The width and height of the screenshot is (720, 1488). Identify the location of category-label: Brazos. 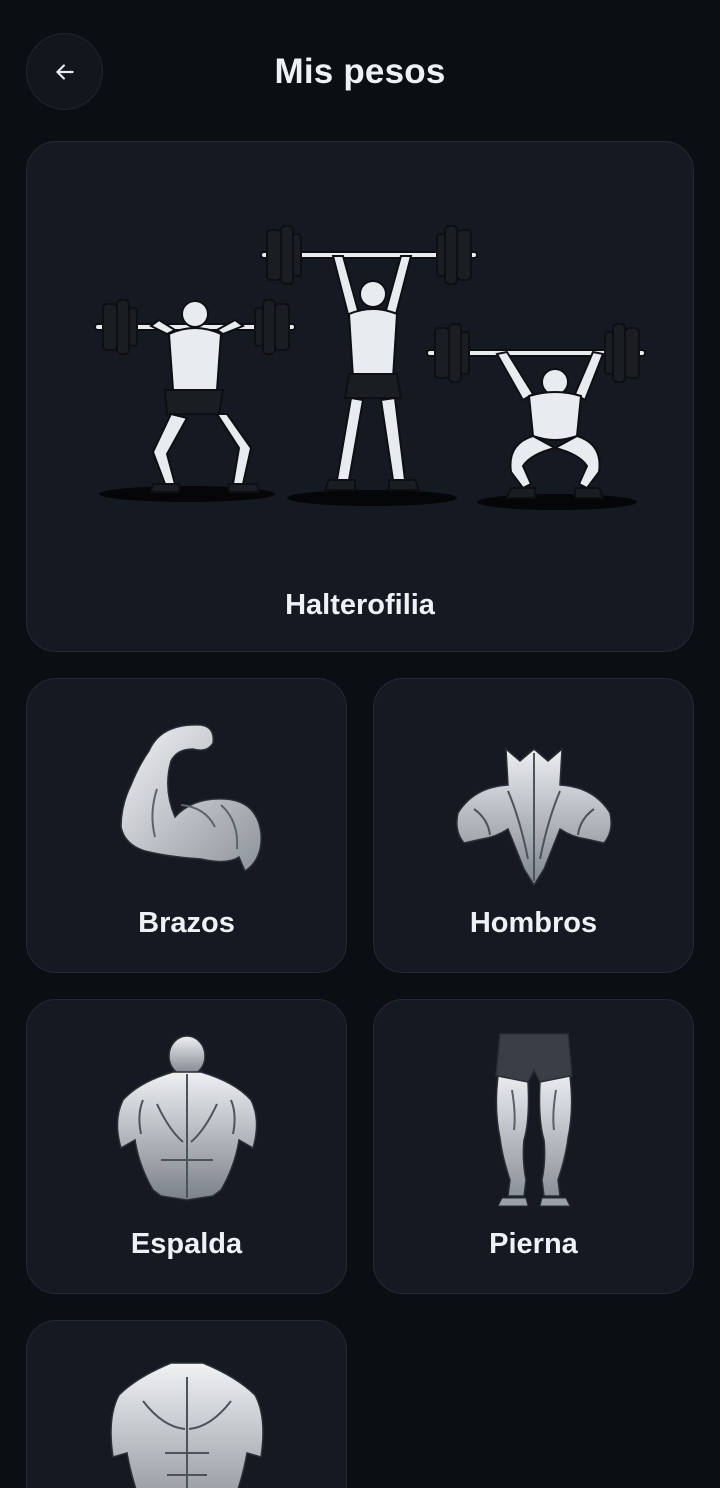
(186, 923).